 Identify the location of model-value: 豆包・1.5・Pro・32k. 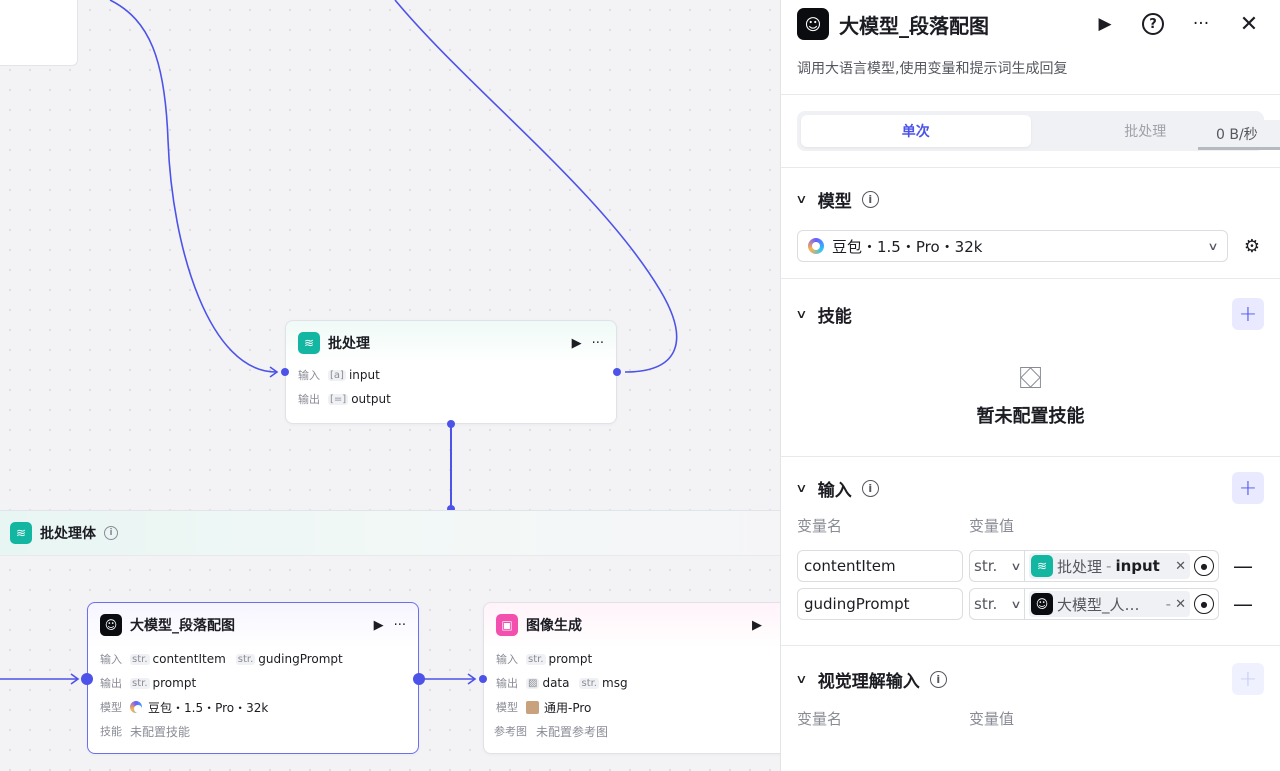
(208, 707).